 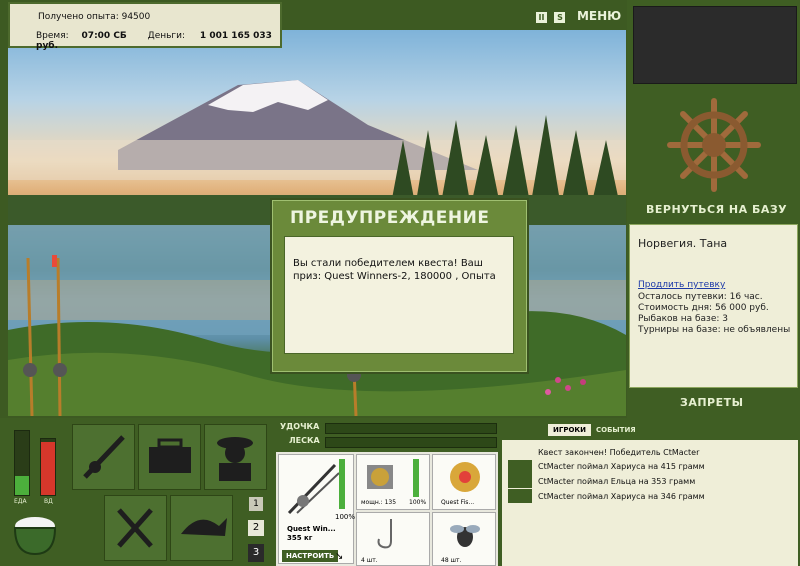 I want to click on reel-durability-bar, so click(x=416, y=478).